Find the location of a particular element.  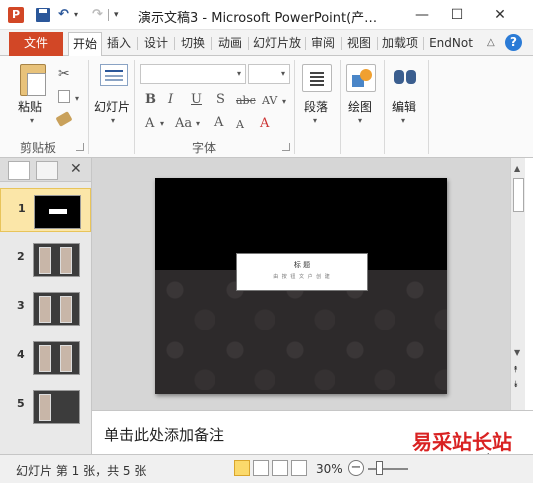

change-case-dropdown-icon: ▾ is located at coordinates (198, 123).